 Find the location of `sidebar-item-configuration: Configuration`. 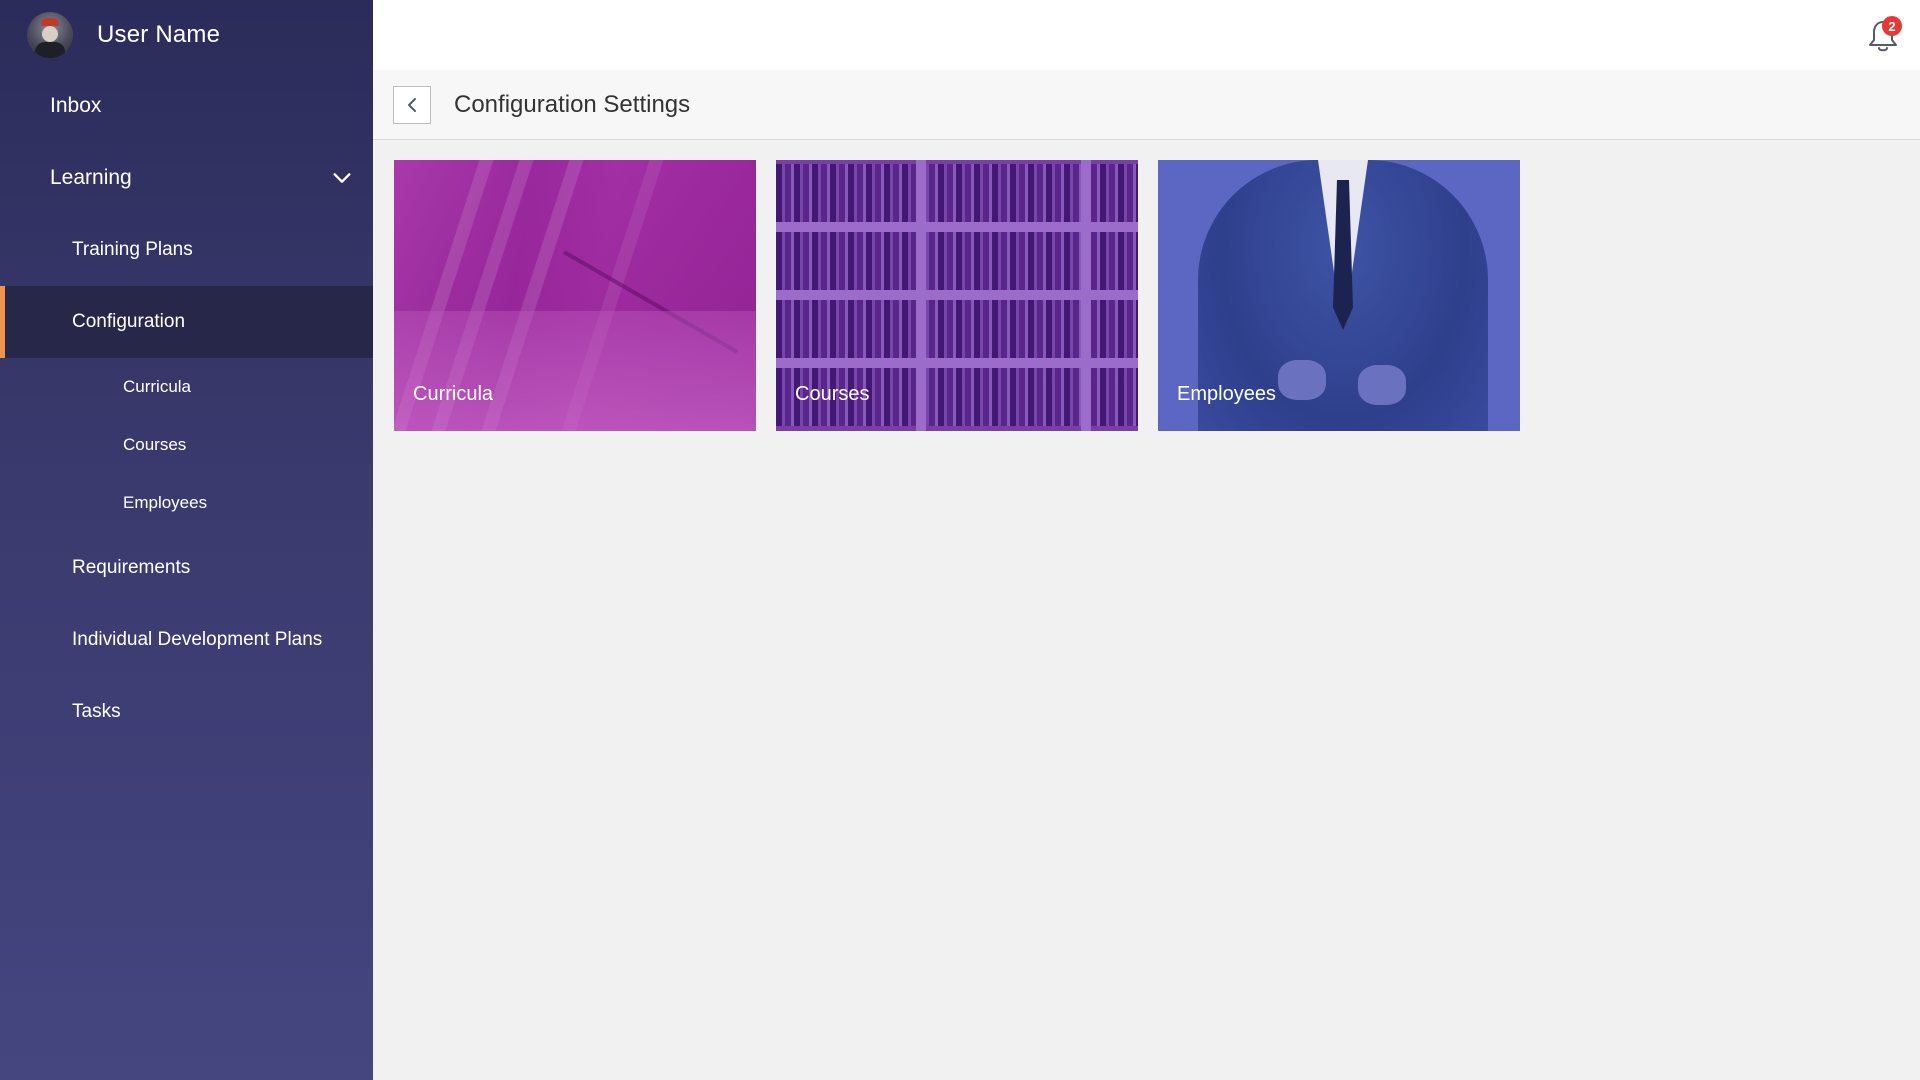

sidebar-item-configuration: Configuration is located at coordinates (186, 322).